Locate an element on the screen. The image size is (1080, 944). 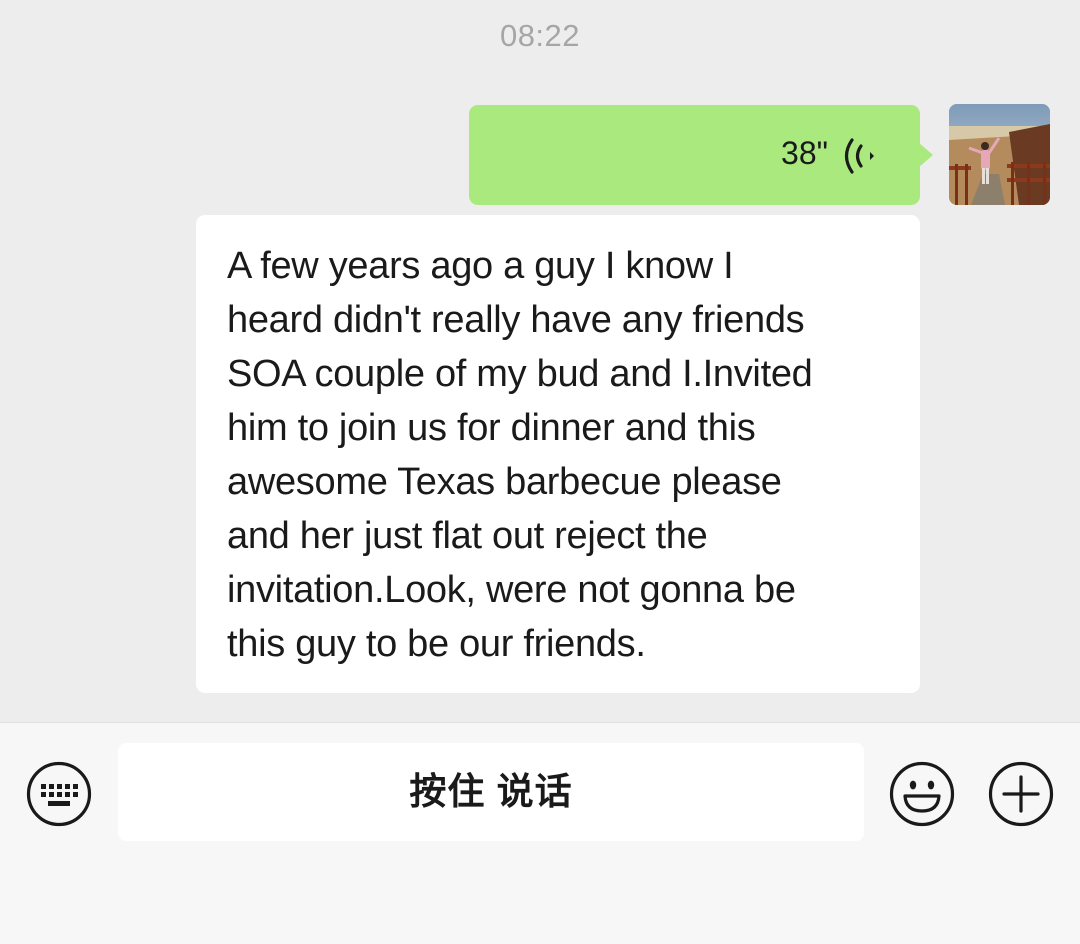
emoji-button is located at coordinates (922, 794).